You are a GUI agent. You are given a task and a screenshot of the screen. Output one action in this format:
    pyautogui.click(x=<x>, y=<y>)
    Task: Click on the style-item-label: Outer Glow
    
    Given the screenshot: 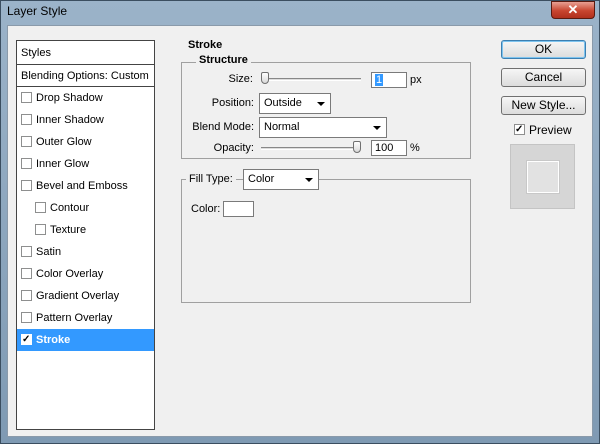 What is the action you would take?
    pyautogui.click(x=64, y=142)
    